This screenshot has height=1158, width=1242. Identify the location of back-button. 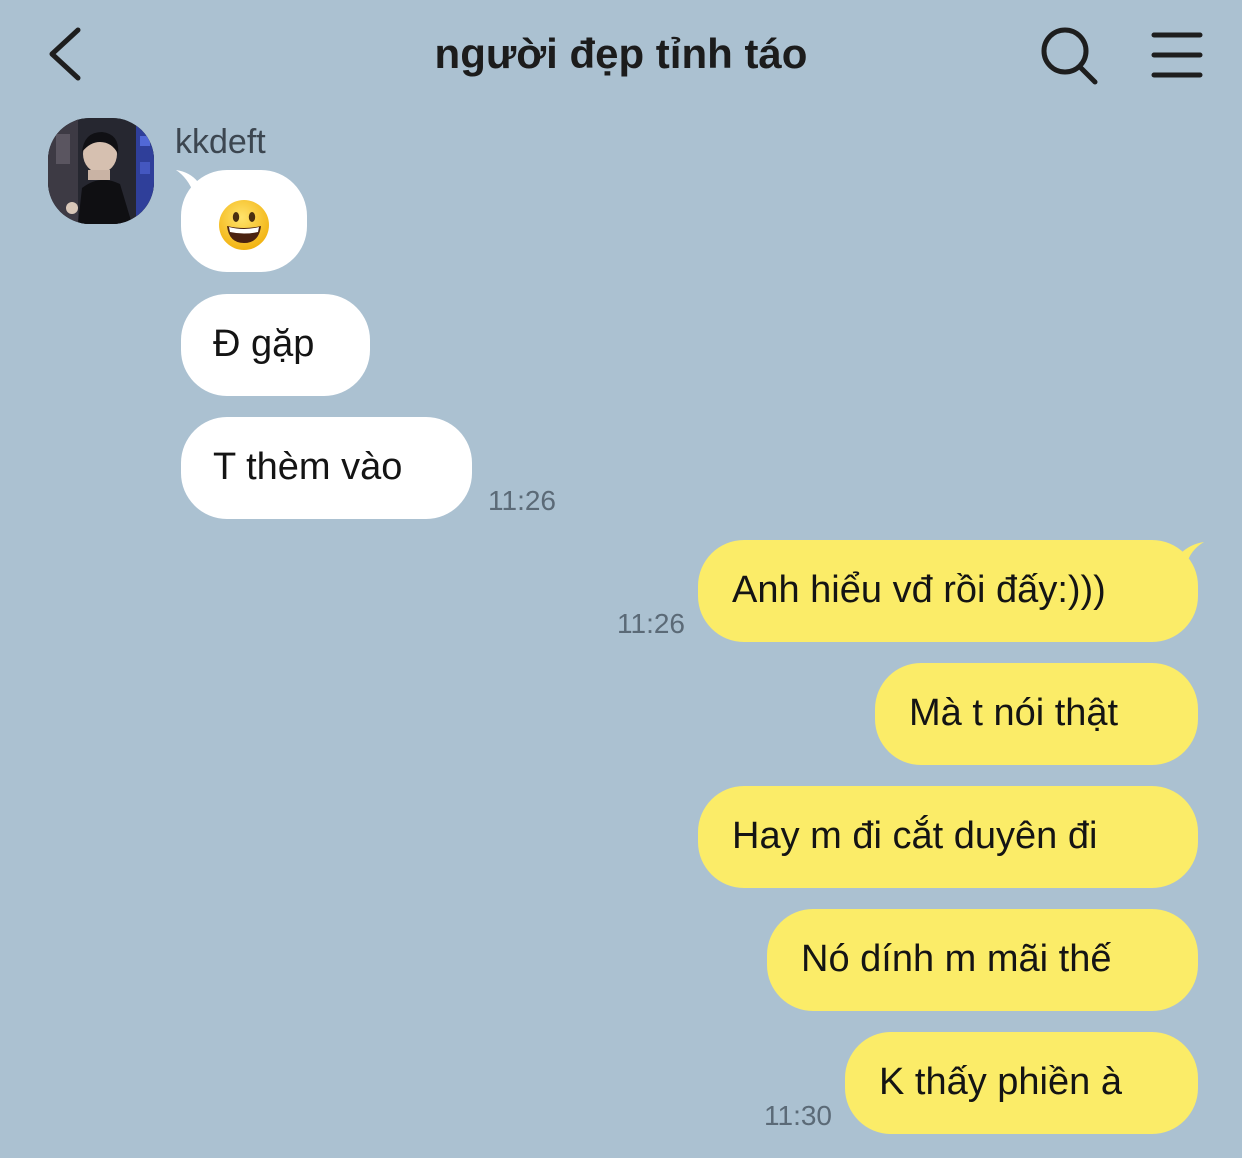
(70, 54).